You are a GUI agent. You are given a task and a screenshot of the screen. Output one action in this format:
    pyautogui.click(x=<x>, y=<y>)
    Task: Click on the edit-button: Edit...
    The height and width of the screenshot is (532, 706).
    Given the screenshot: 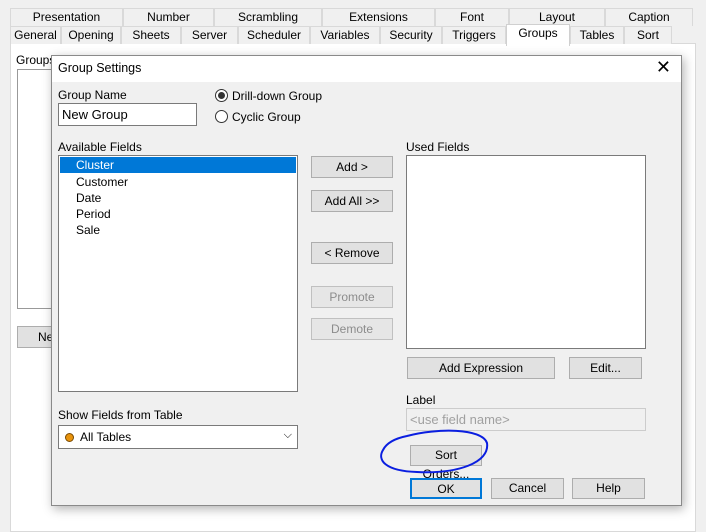 What is the action you would take?
    pyautogui.click(x=605, y=368)
    